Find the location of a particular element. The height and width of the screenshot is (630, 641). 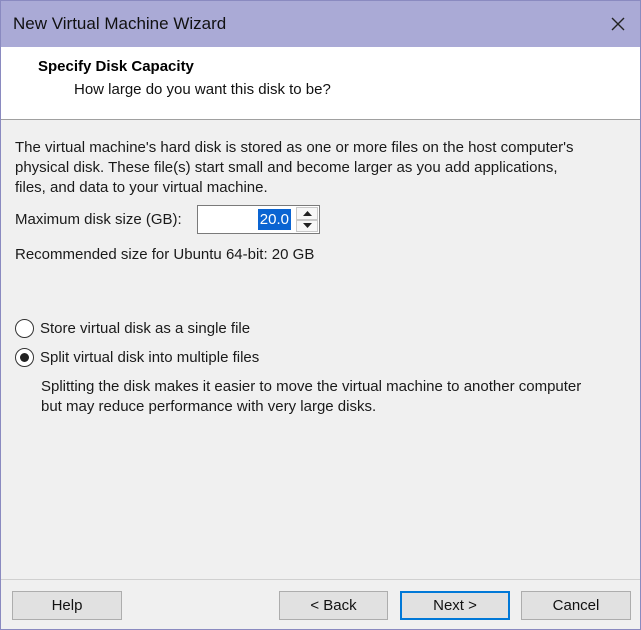

disk-size-input: 20.0 is located at coordinates (274, 219).